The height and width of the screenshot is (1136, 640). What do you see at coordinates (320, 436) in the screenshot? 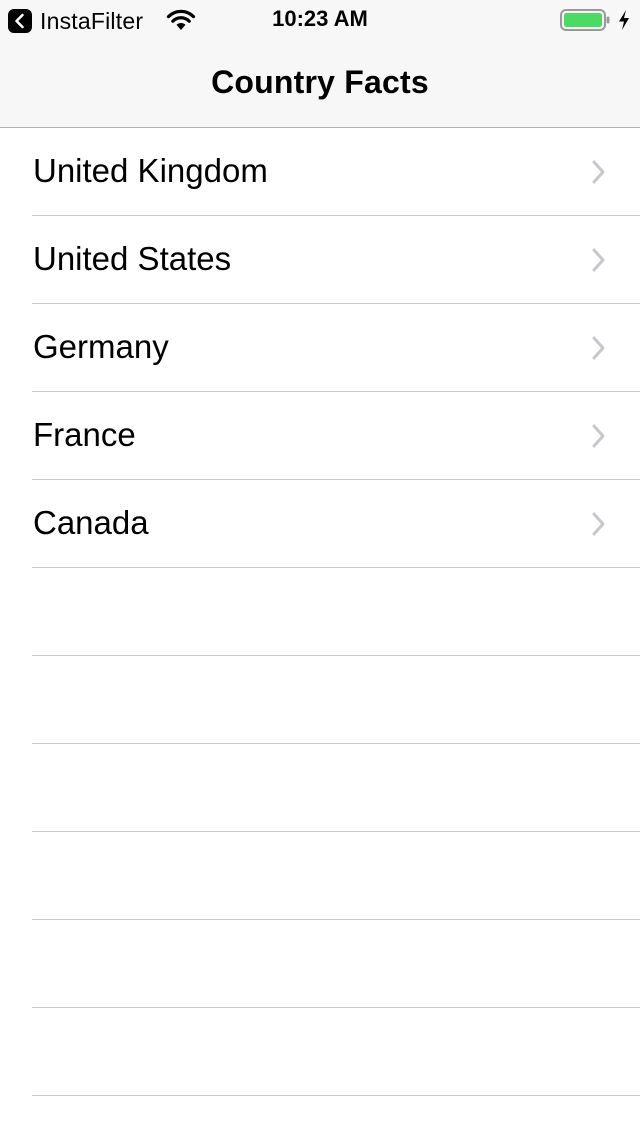
I see `list-item-france: France` at bounding box center [320, 436].